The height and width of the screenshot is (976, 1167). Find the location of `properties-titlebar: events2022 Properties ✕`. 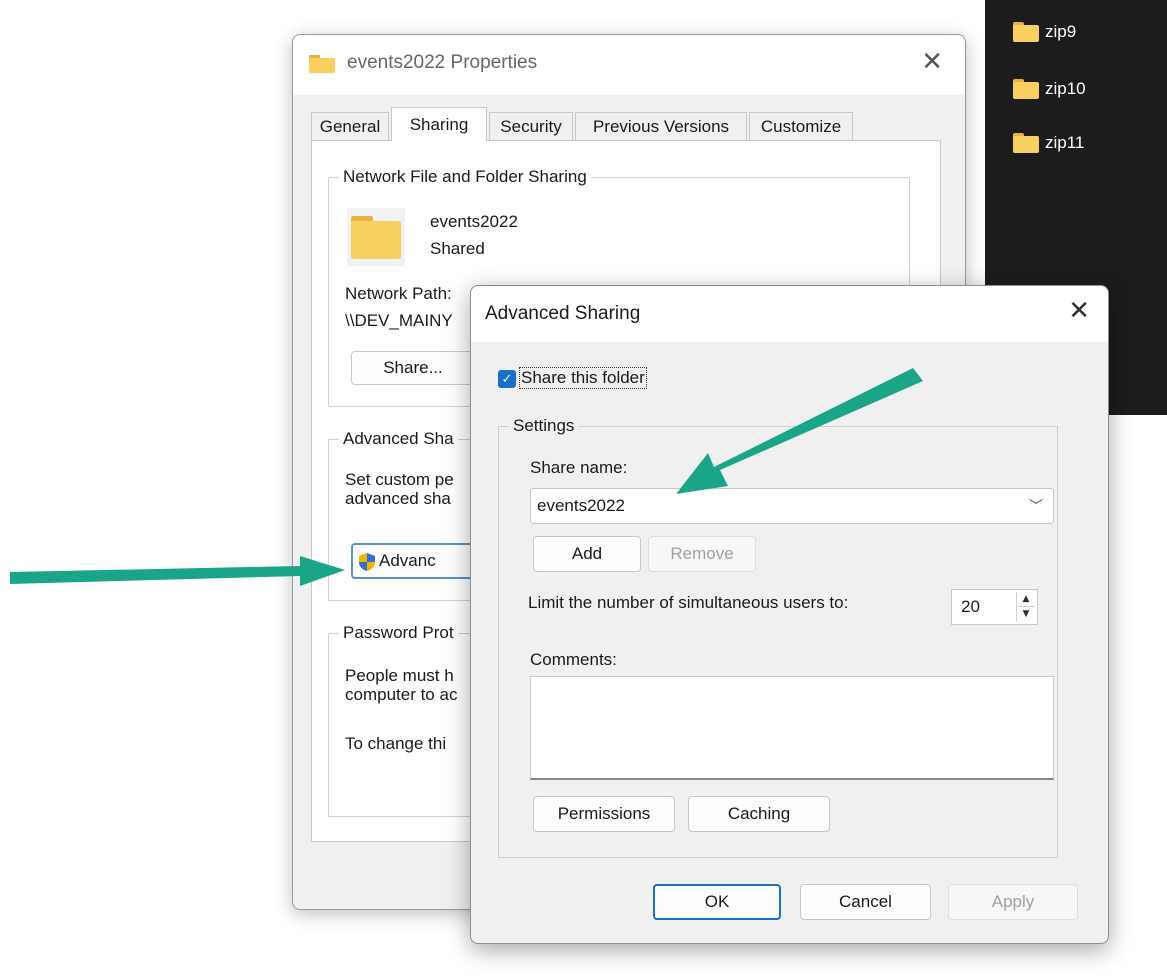

properties-titlebar: events2022 Properties ✕ is located at coordinates (629, 65).